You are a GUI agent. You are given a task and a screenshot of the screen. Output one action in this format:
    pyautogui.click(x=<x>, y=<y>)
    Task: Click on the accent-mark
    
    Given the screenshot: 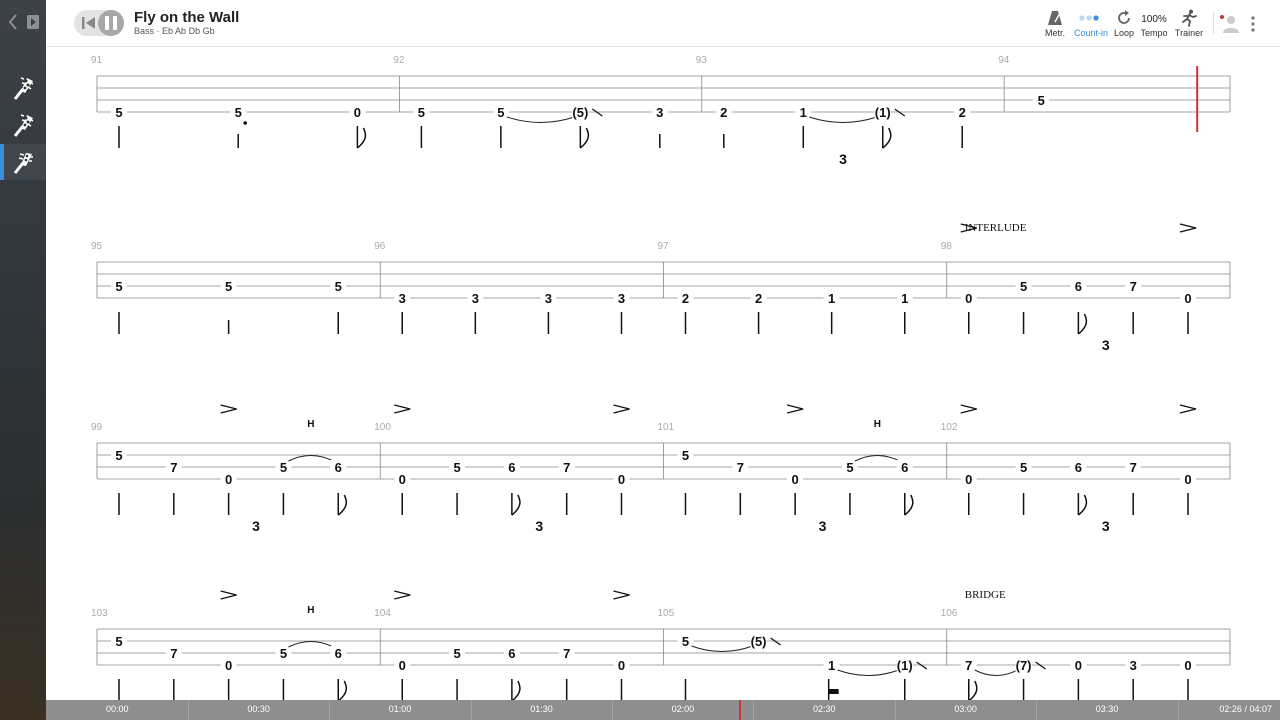 What is the action you would take?
    pyautogui.click(x=228, y=409)
    